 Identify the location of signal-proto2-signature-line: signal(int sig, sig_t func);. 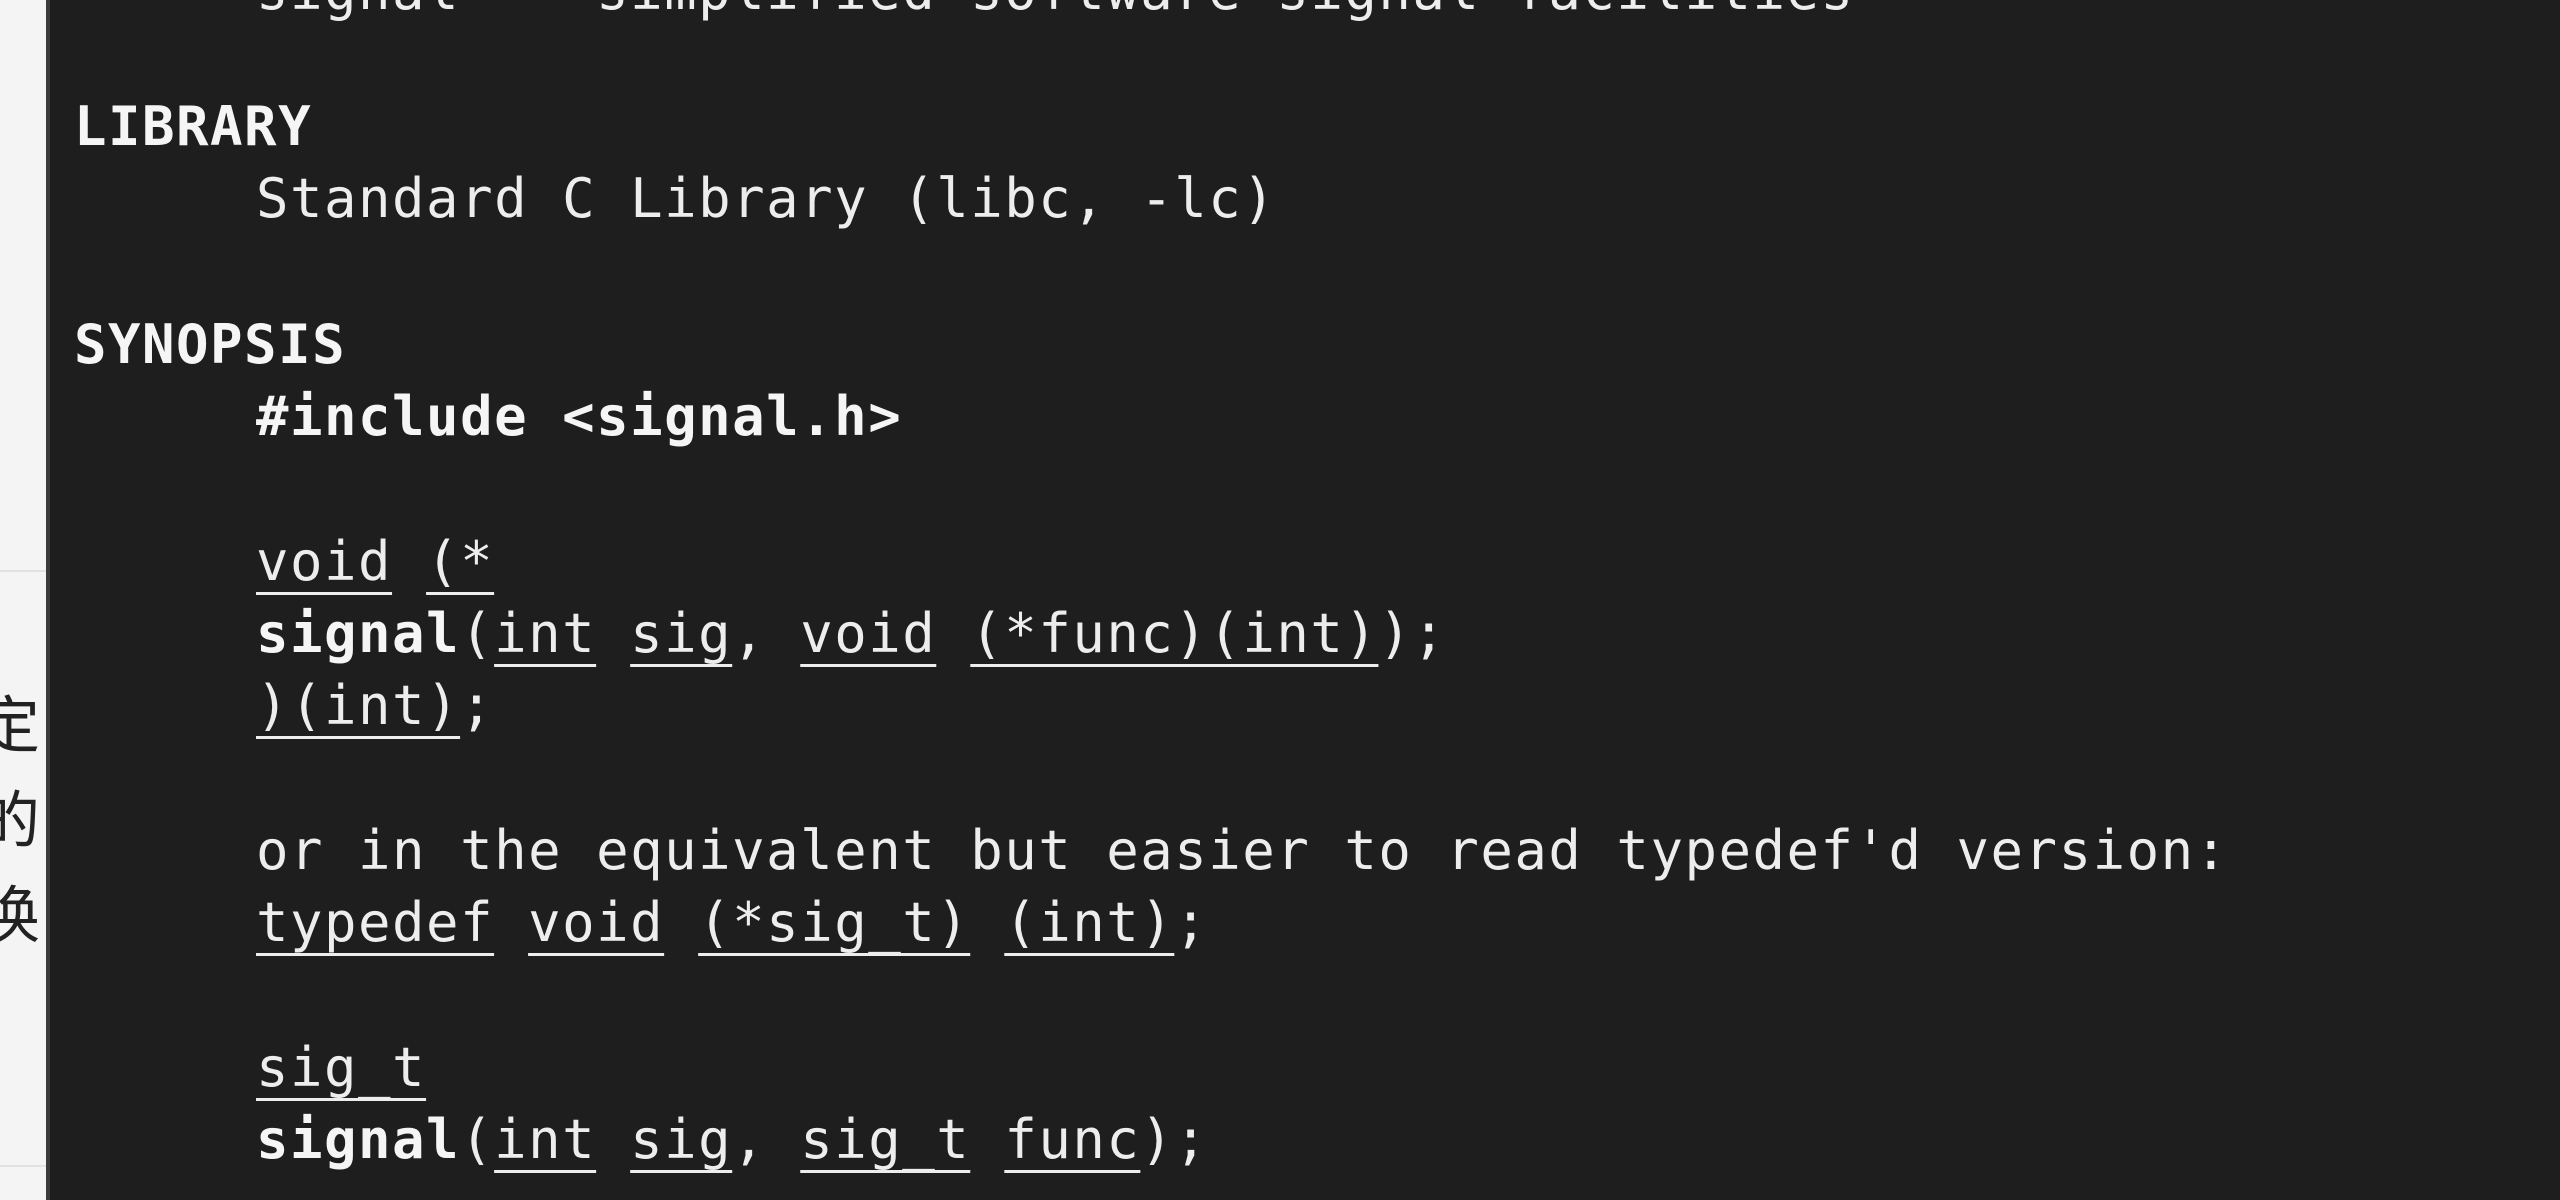
(732, 1140).